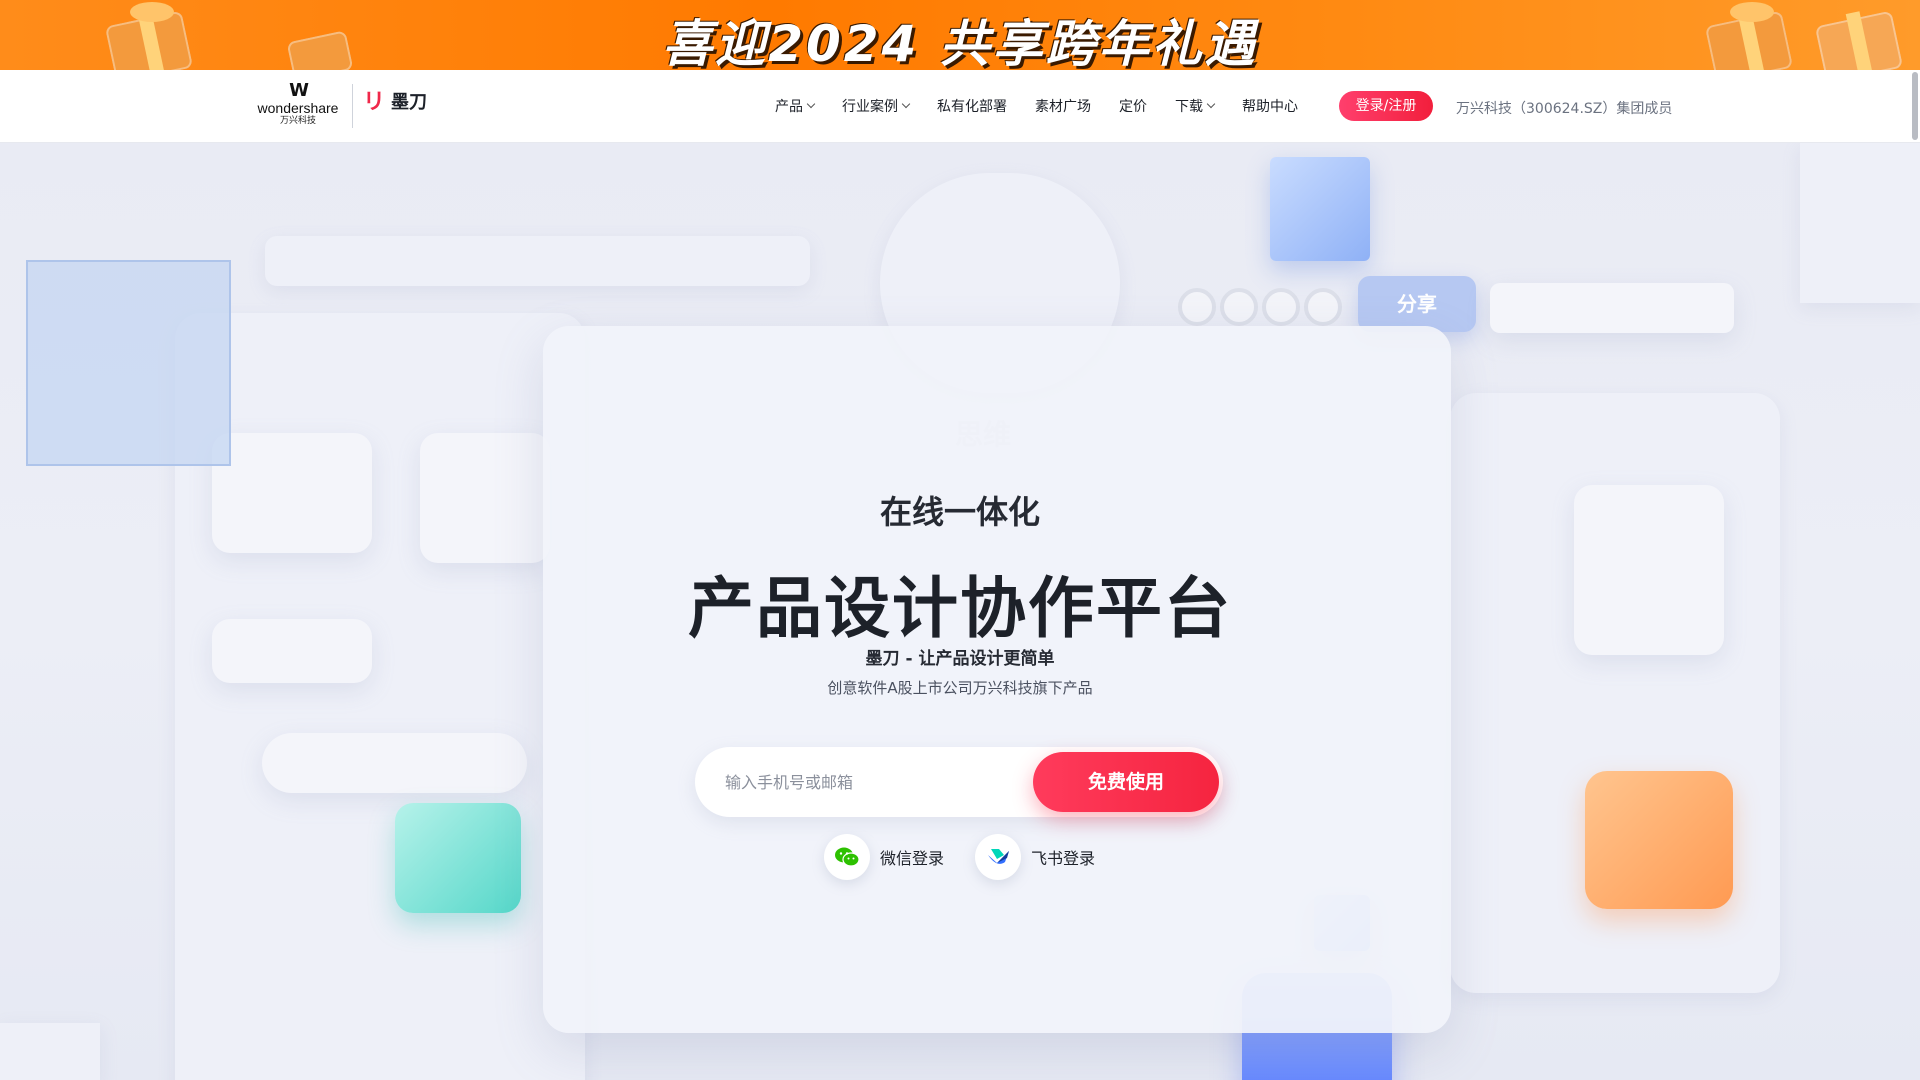 The height and width of the screenshot is (1080, 1920). Describe the element at coordinates (297, 121) in the screenshot. I see `wondershare-cn-name: 万兴科技` at that location.